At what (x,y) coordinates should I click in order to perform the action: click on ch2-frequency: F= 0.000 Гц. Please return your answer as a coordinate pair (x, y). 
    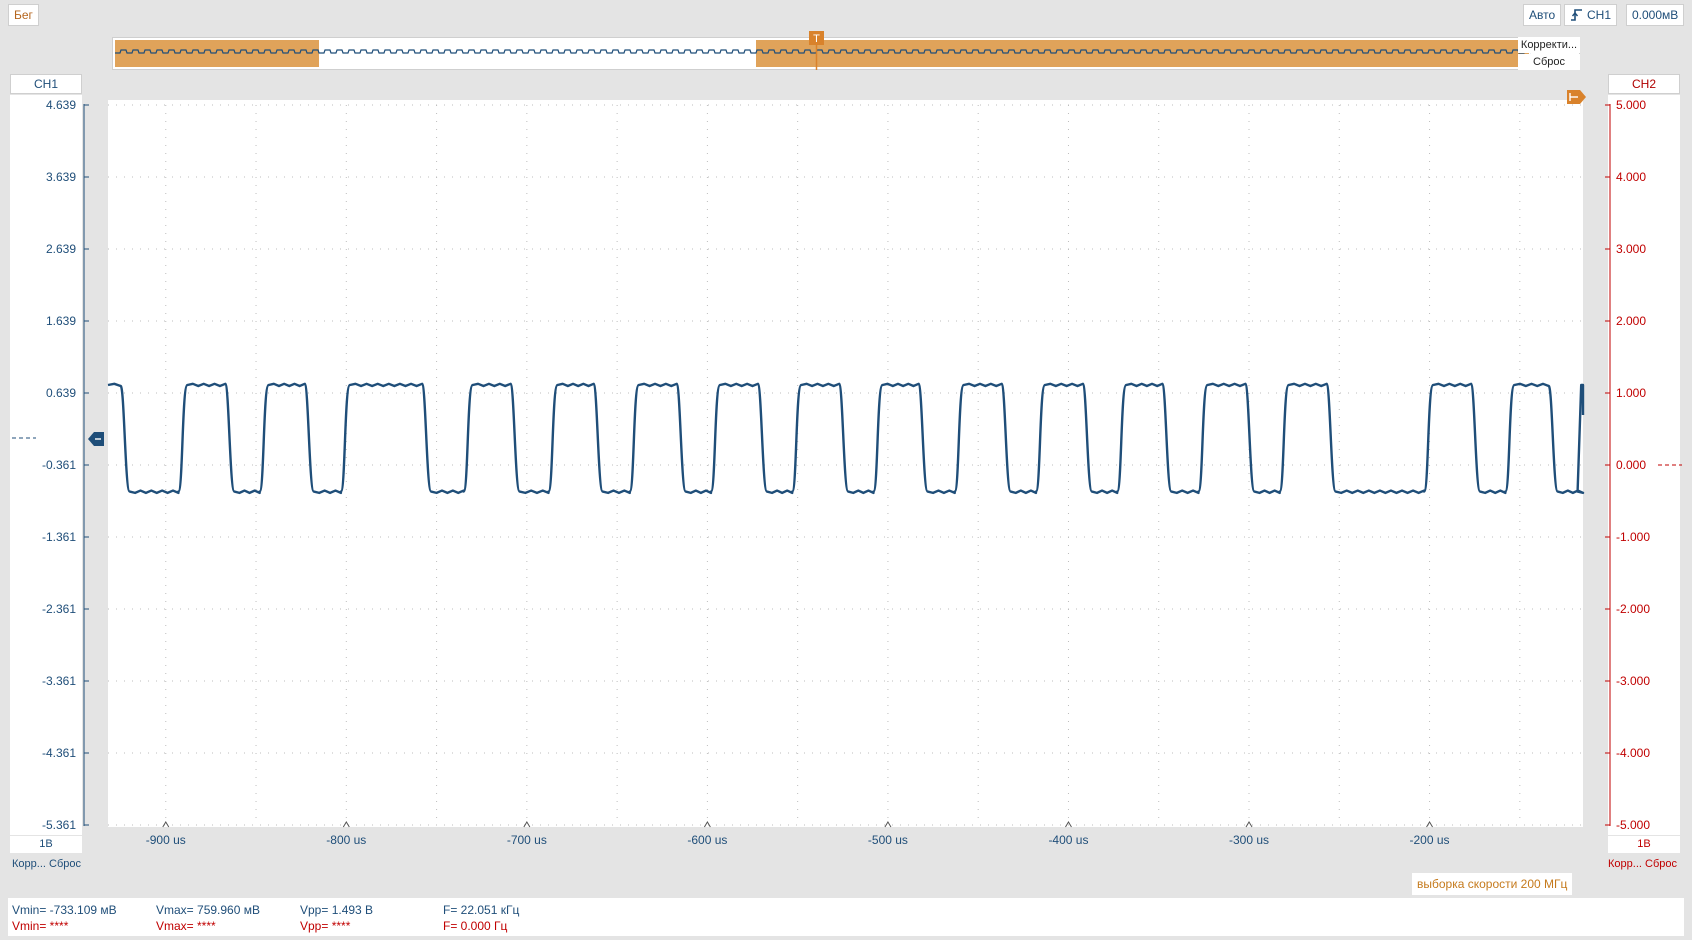
    Looking at the image, I should click on (475, 926).